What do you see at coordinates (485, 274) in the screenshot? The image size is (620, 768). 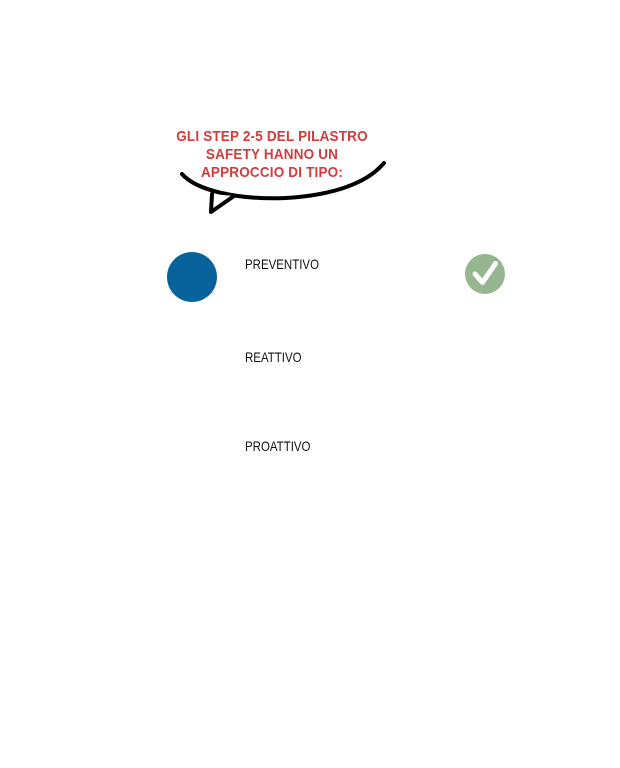 I see `check-circle-icon` at bounding box center [485, 274].